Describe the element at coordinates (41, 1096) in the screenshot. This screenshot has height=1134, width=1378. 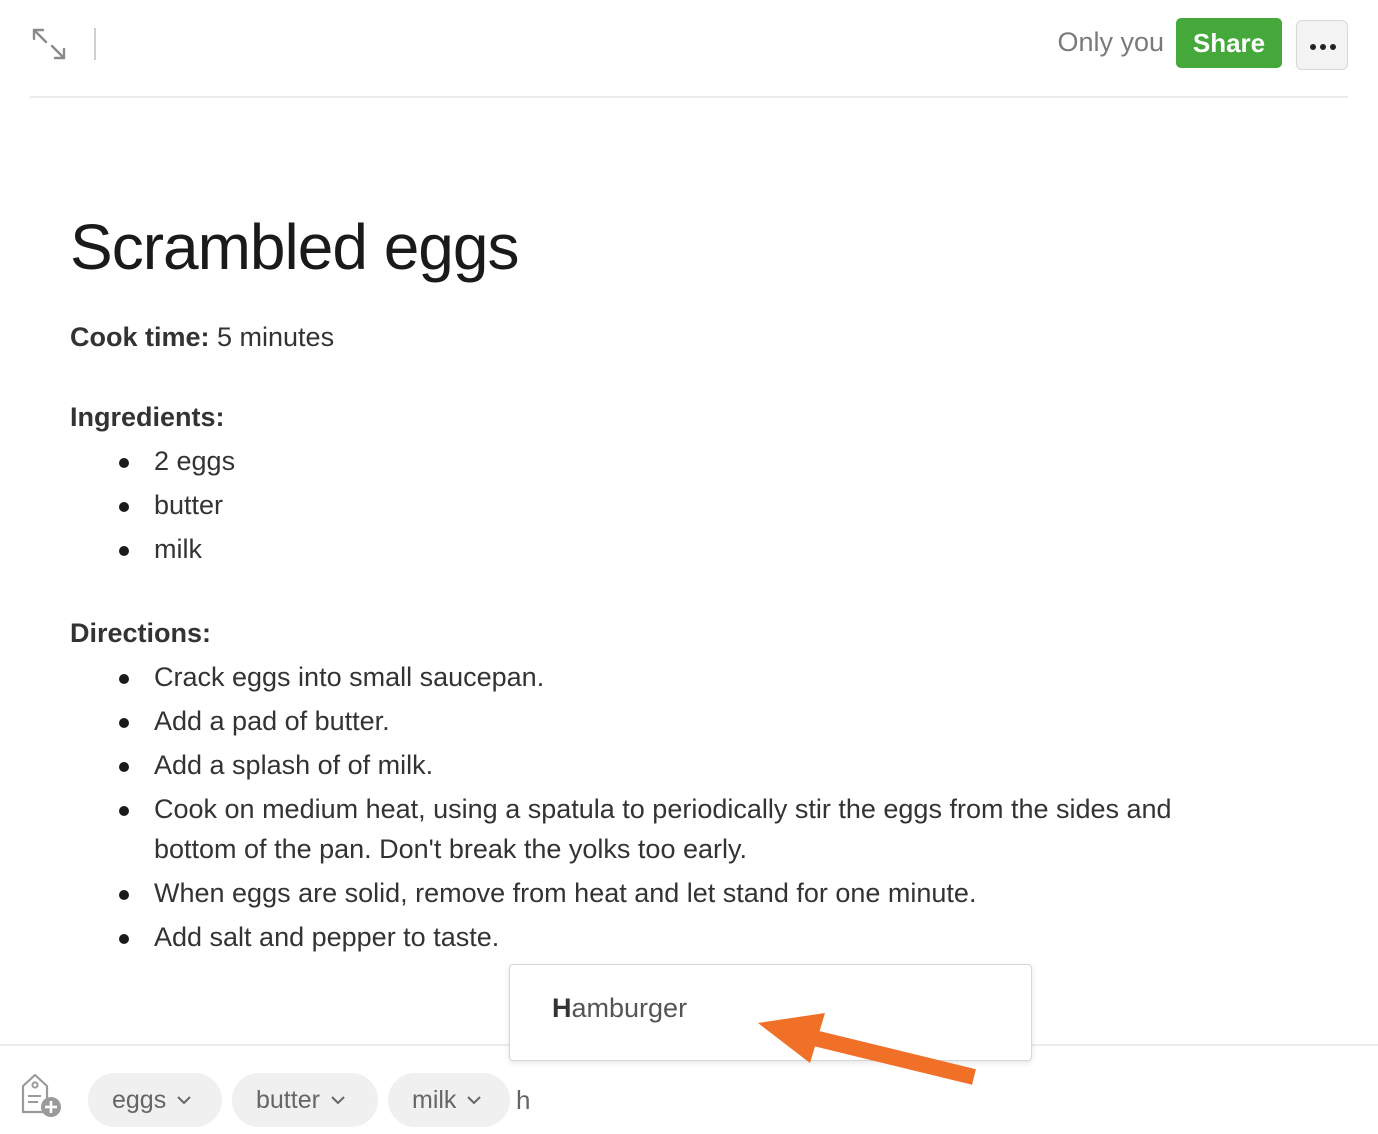
I see `tag-add-icon` at that location.